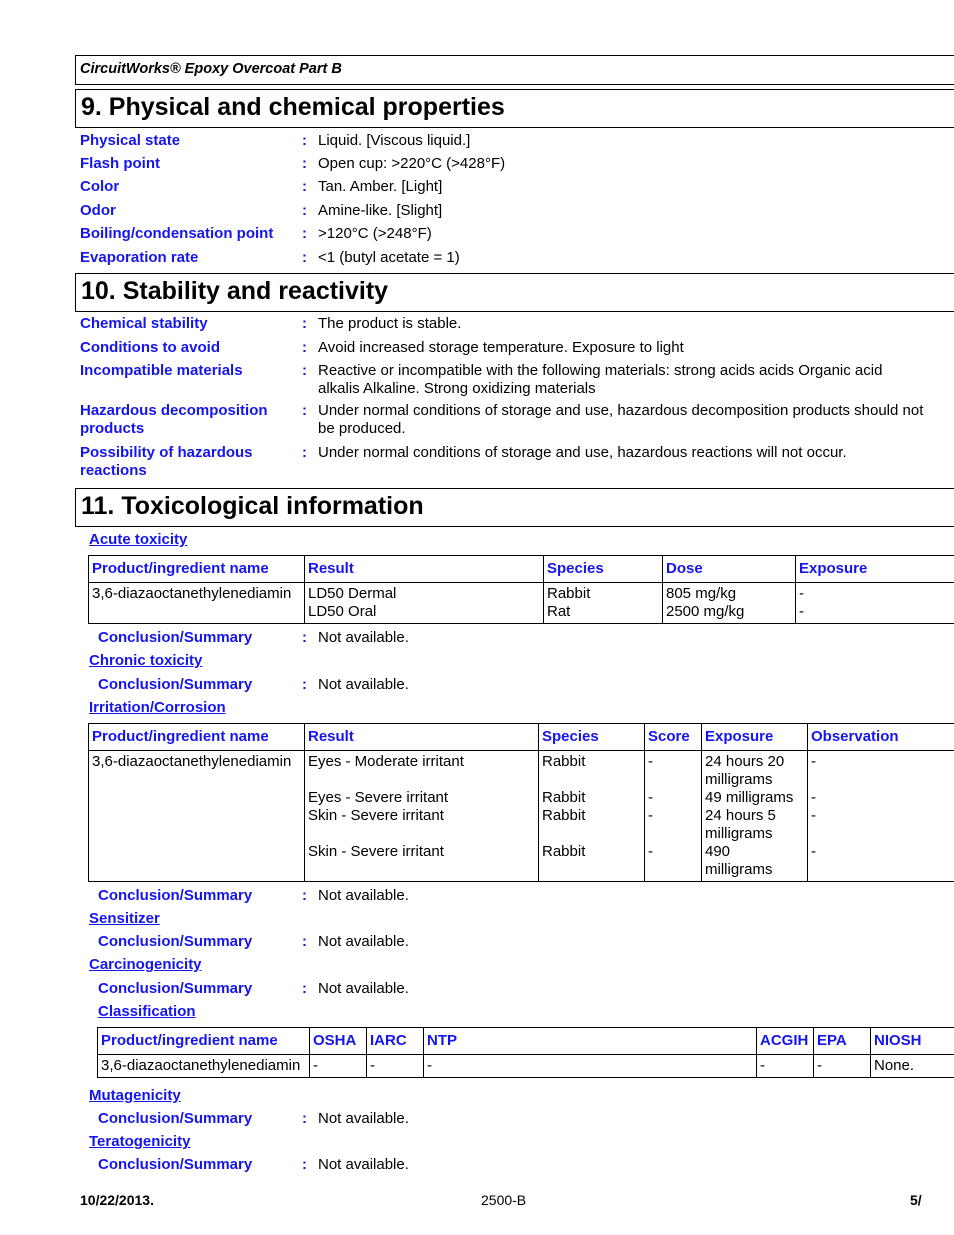 The width and height of the screenshot is (954, 1235). I want to click on property-label: Color, so click(100, 186).